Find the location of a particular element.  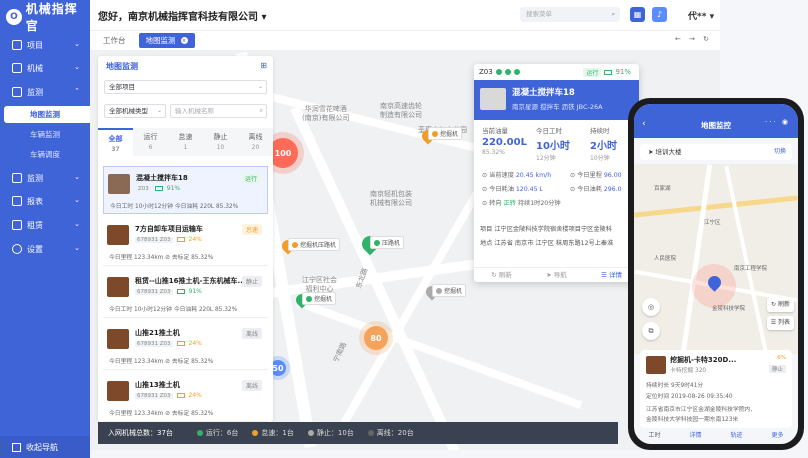

app-logo: O 机械指挥官 is located at coordinates (48, 17).